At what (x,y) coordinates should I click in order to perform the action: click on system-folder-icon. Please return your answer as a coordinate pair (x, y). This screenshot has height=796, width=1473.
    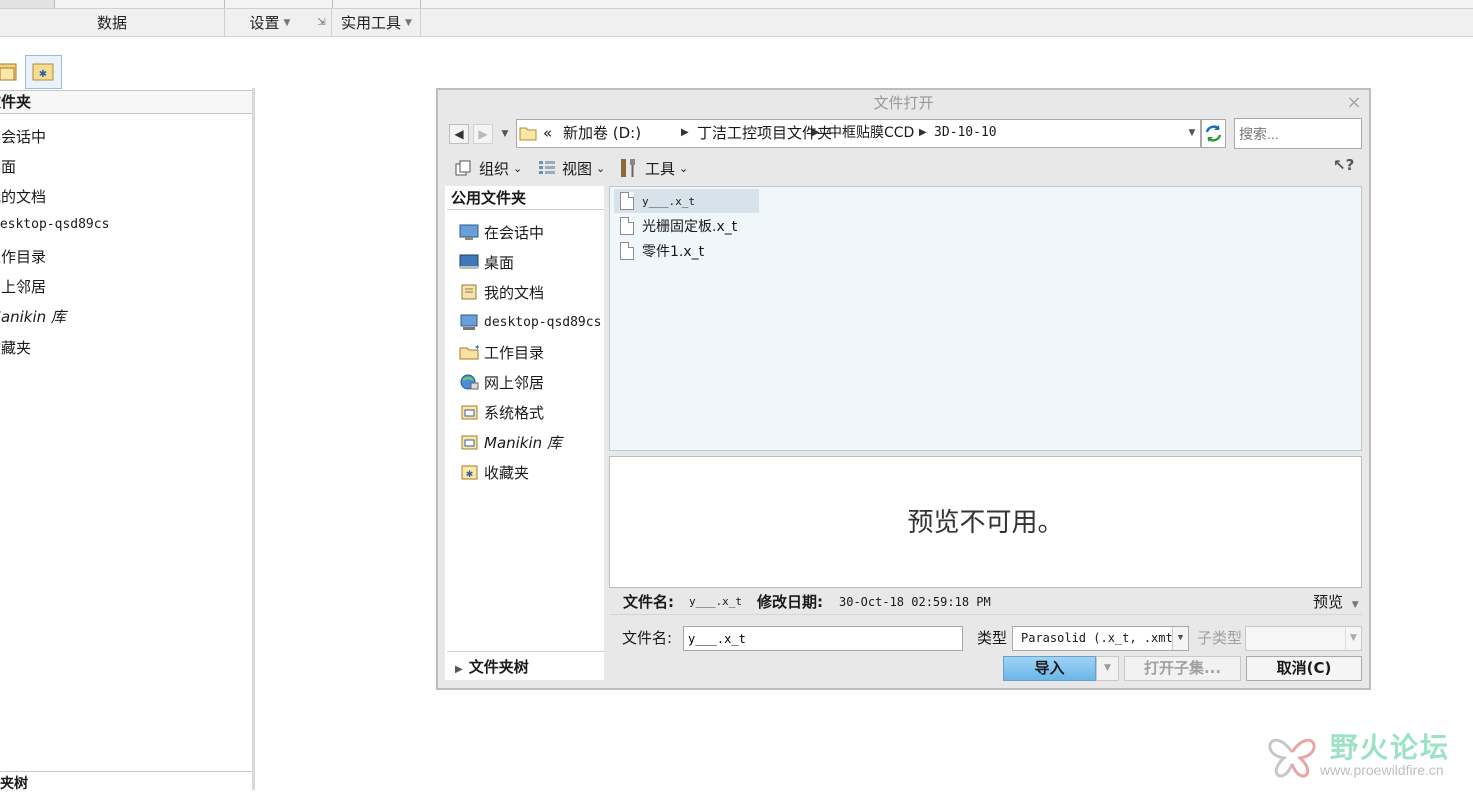
    Looking at the image, I should click on (469, 412).